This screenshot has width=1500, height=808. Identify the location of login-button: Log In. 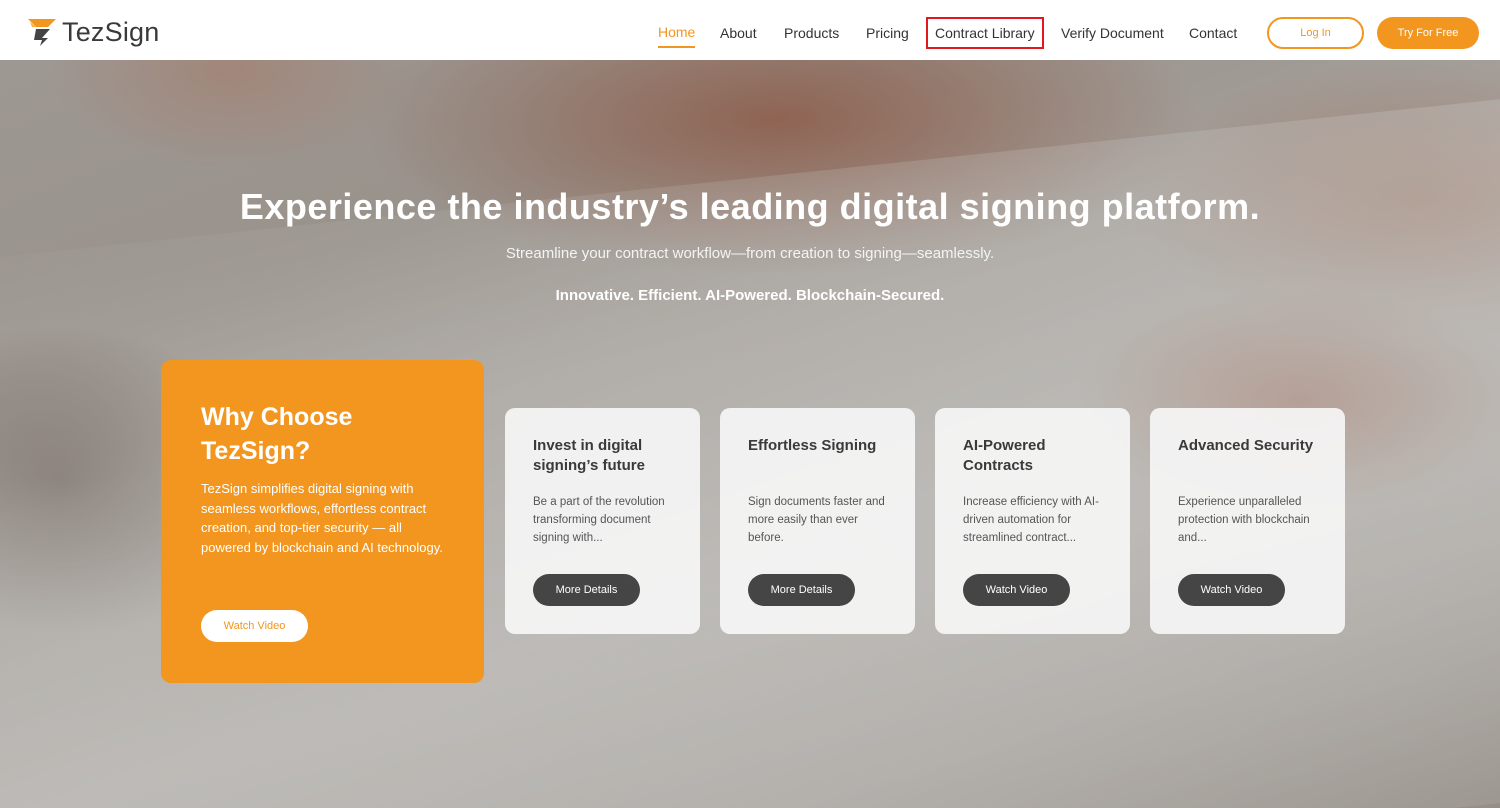
(1315, 33).